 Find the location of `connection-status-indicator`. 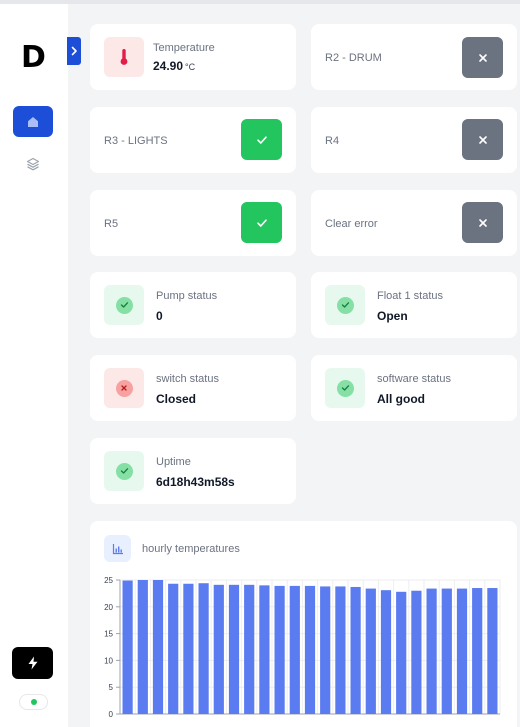

connection-status-indicator is located at coordinates (33, 702).